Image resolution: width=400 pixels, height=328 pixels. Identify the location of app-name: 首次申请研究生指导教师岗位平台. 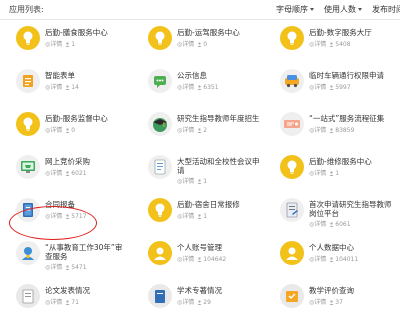
(350, 209).